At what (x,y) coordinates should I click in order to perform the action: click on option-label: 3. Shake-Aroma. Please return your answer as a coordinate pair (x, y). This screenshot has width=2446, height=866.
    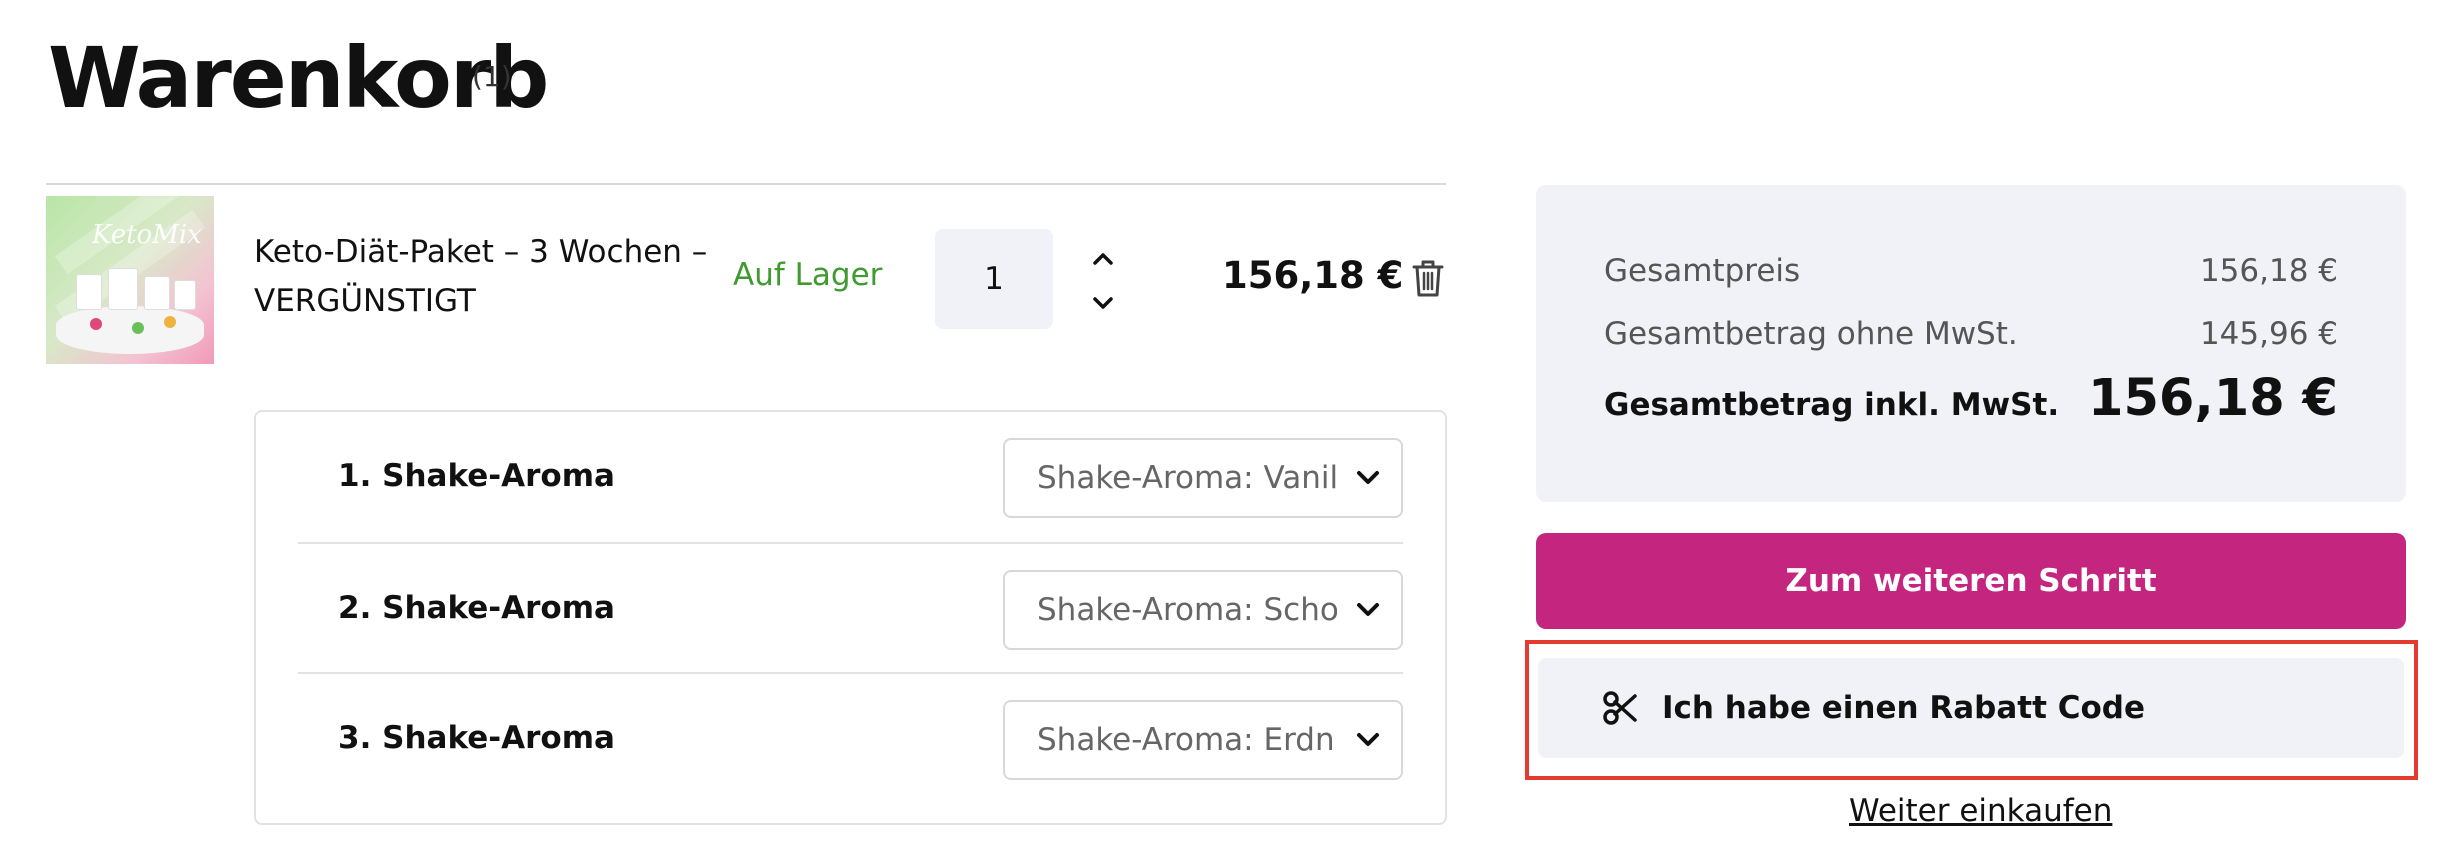
    Looking at the image, I should click on (476, 738).